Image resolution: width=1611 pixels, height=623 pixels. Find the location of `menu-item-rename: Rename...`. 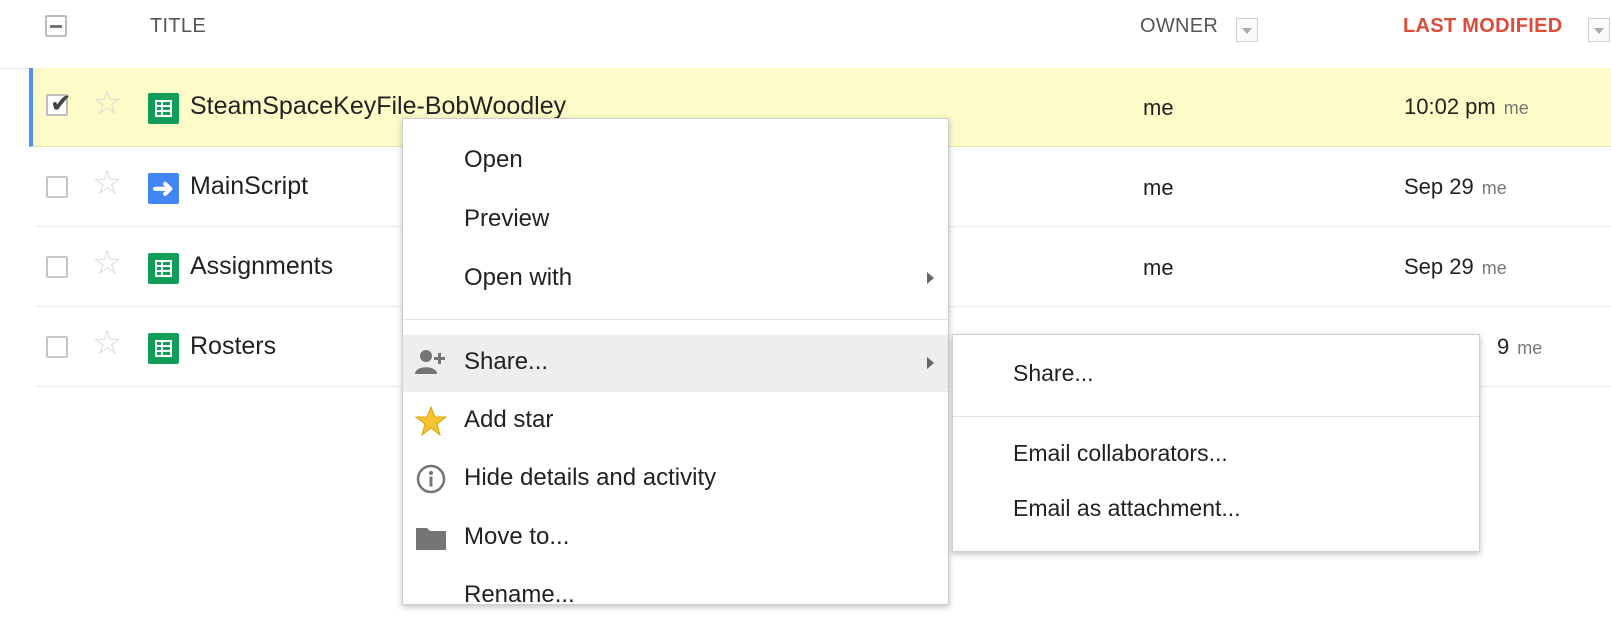

menu-item-rename: Rename... is located at coordinates (675, 596).